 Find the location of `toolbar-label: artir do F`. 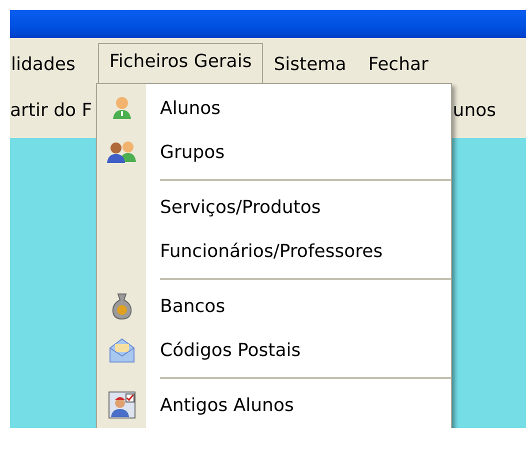

toolbar-label: artir do F is located at coordinates (51, 110).